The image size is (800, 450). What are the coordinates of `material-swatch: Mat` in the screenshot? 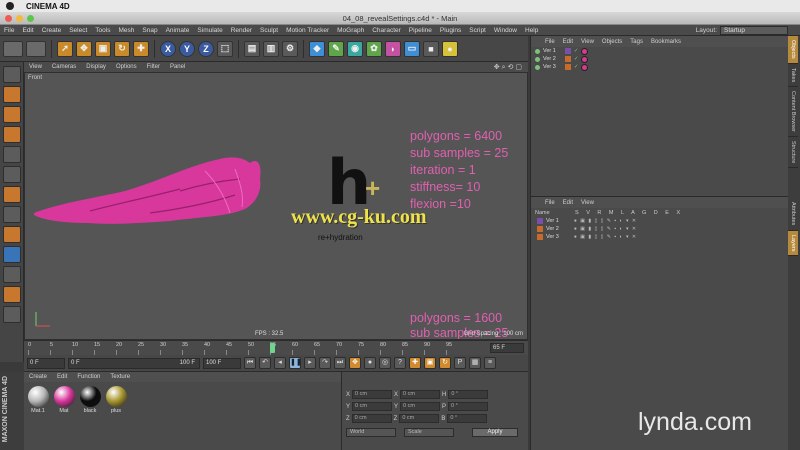 It's located at (64, 400).